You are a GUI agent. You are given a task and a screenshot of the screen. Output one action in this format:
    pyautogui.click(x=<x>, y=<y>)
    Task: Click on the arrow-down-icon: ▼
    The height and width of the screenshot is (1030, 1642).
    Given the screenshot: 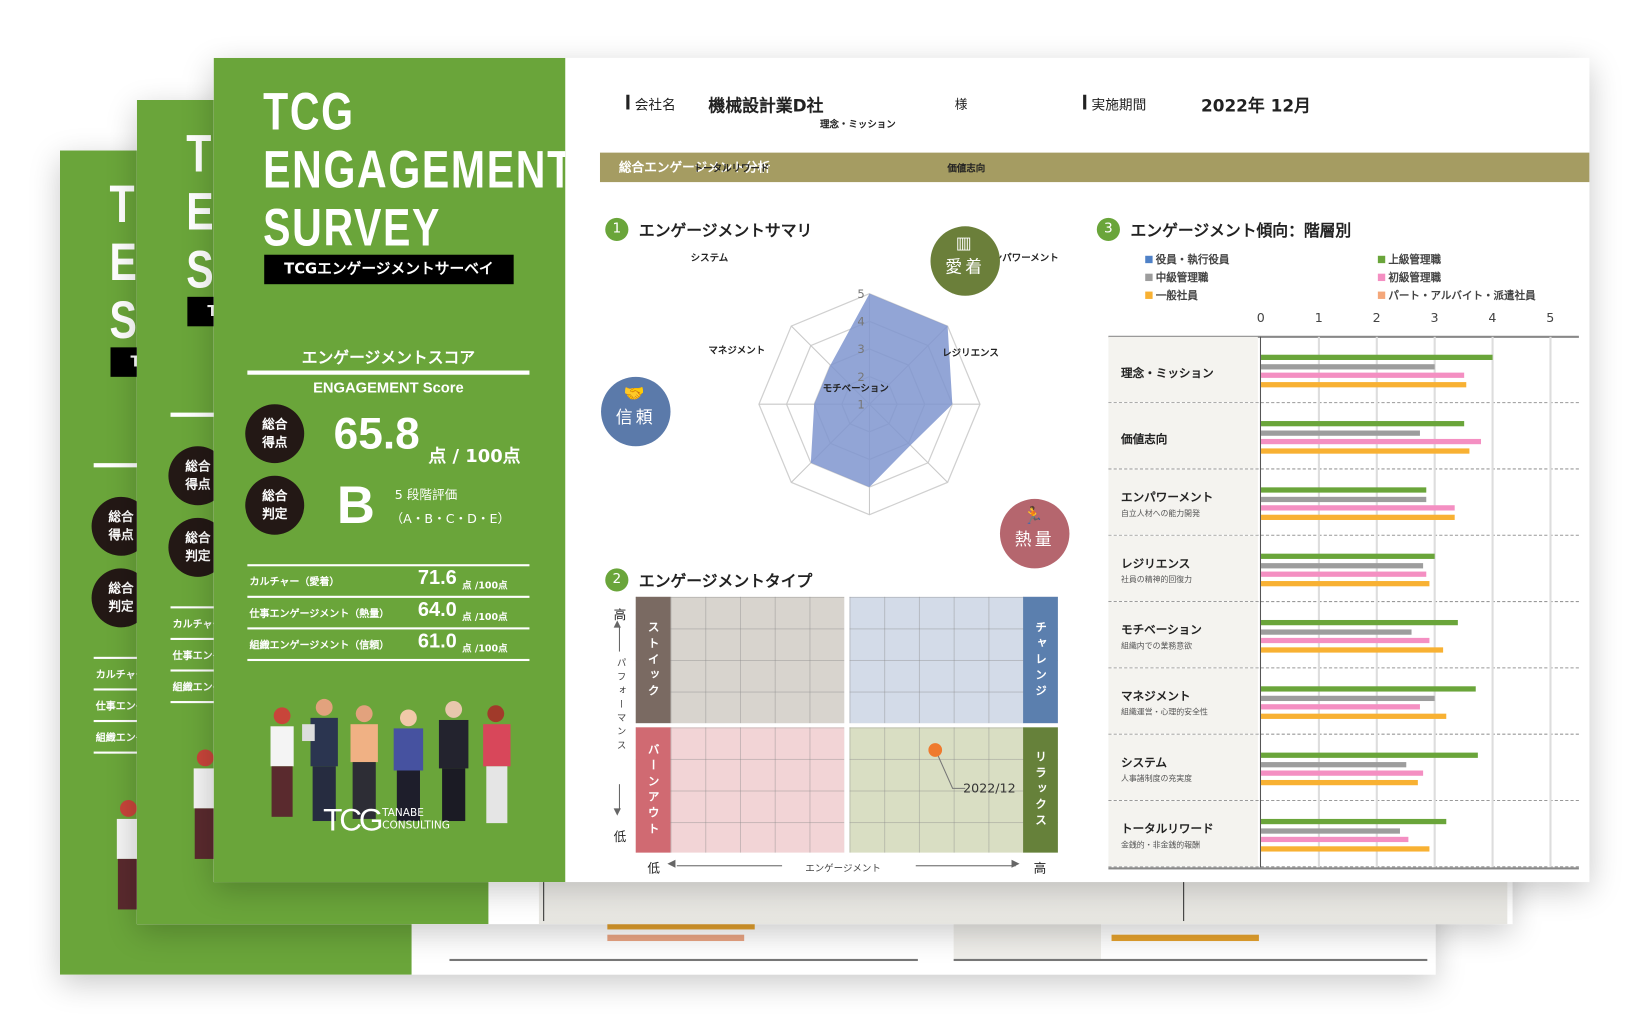 What is the action you would take?
    pyautogui.click(x=617, y=812)
    